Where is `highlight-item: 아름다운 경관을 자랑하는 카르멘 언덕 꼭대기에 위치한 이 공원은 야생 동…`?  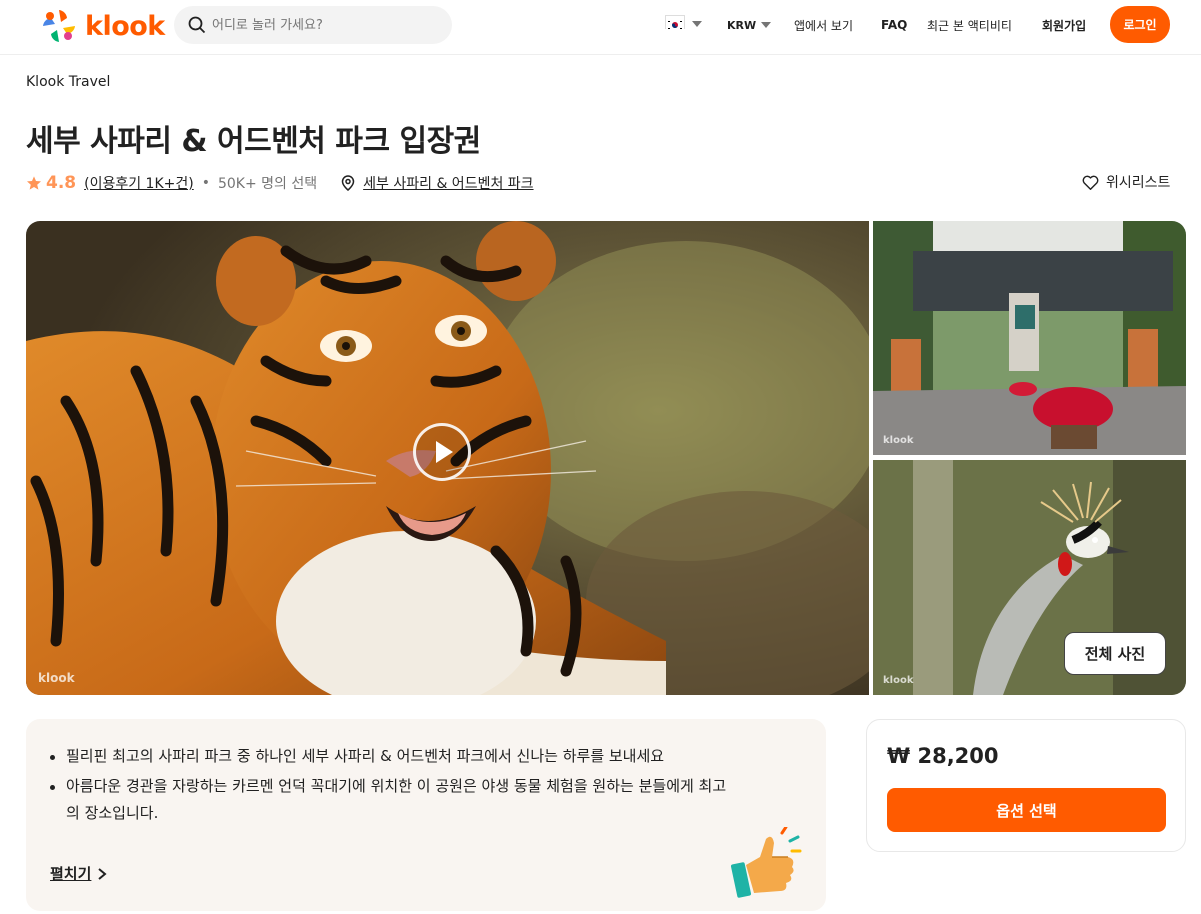
highlight-item: 아름다운 경관을 자랑하는 카르멘 언덕 꼭대기에 위치한 이 공원은 야생 동… is located at coordinates (390, 800).